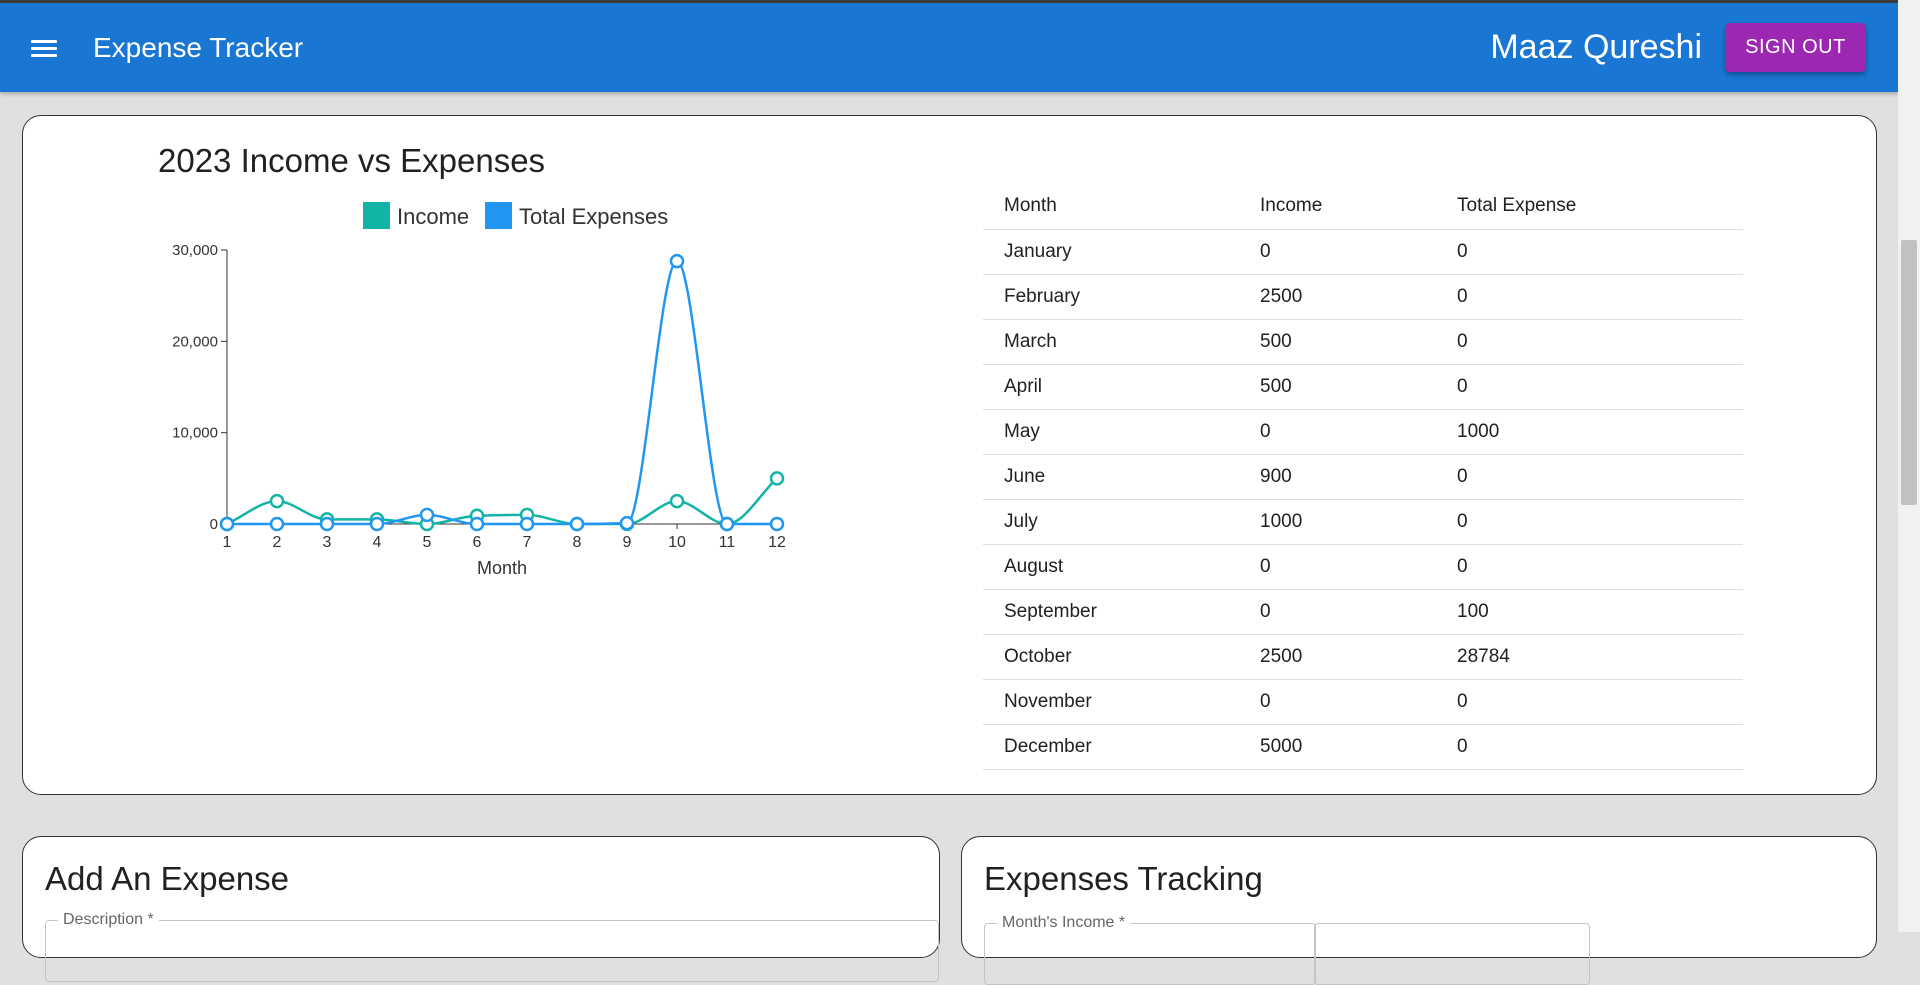 The height and width of the screenshot is (985, 1920). Describe the element at coordinates (1909, 372) in the screenshot. I see `scrollbar-thumb` at that location.